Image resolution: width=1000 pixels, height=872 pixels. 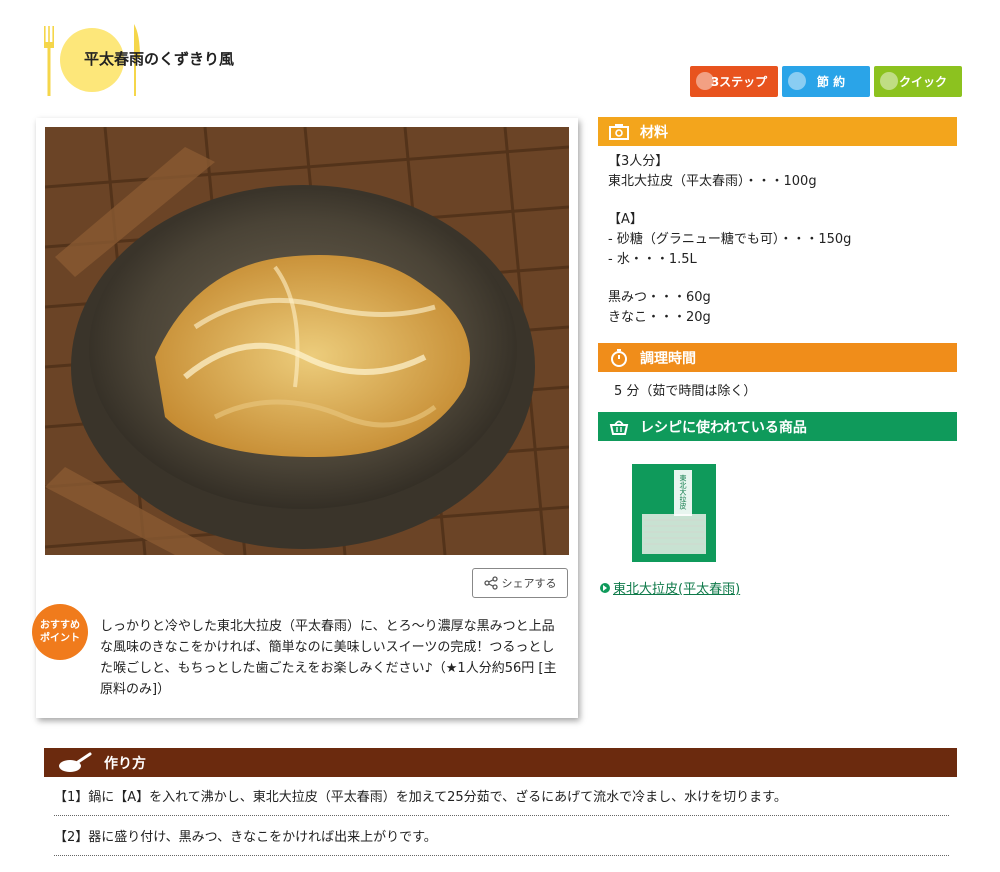 What do you see at coordinates (605, 587) in the screenshot?
I see `arrow-circle-icon` at bounding box center [605, 587].